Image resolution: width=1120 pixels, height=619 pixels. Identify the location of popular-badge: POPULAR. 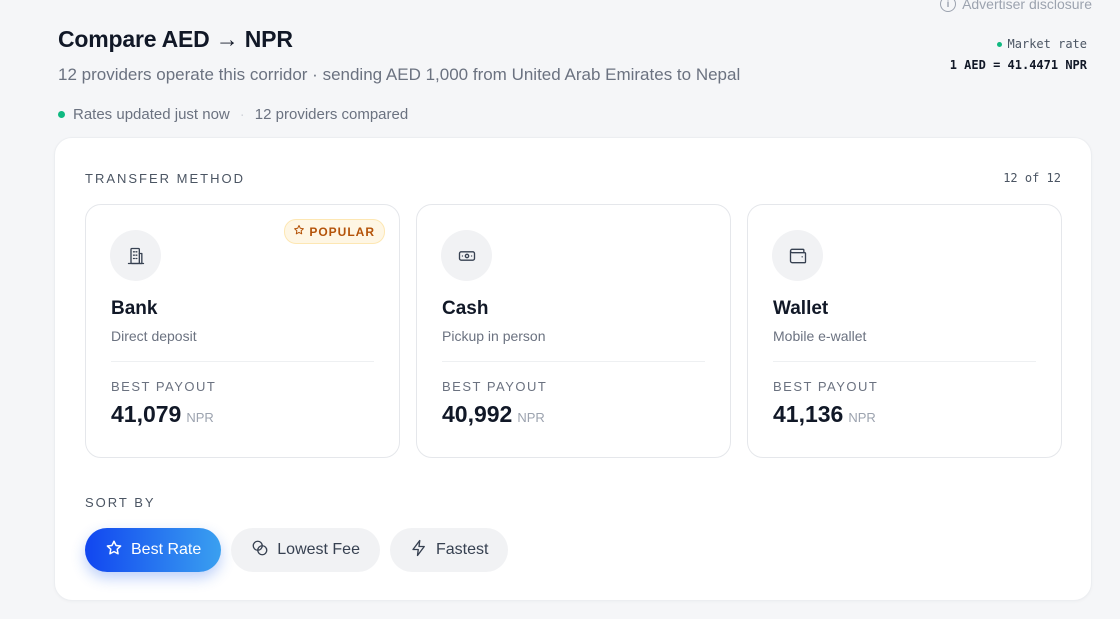
(334, 231).